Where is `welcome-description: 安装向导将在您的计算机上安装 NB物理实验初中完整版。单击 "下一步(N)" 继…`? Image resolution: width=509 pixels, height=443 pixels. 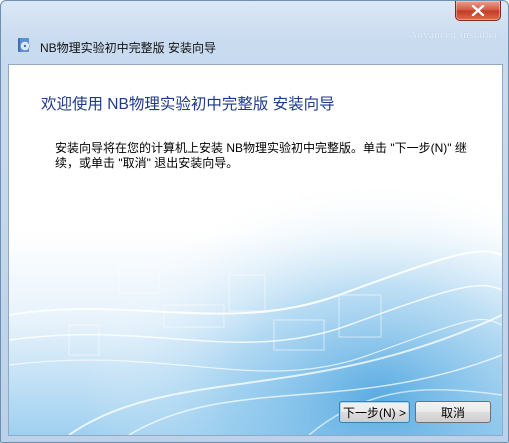
welcome-description: 安装向导将在您的计算机上安装 NB物理实验初中完整版。单击 "下一步(N)" 继… is located at coordinates (261, 155).